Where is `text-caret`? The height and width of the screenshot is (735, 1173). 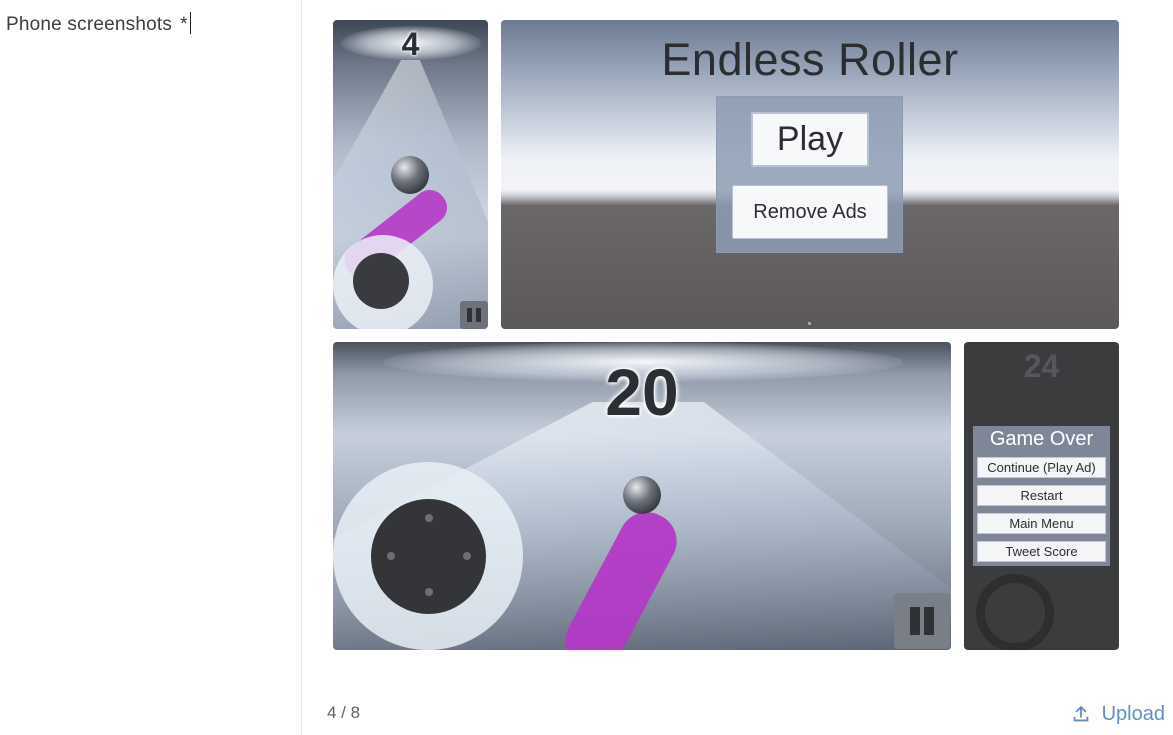 text-caret is located at coordinates (190, 23).